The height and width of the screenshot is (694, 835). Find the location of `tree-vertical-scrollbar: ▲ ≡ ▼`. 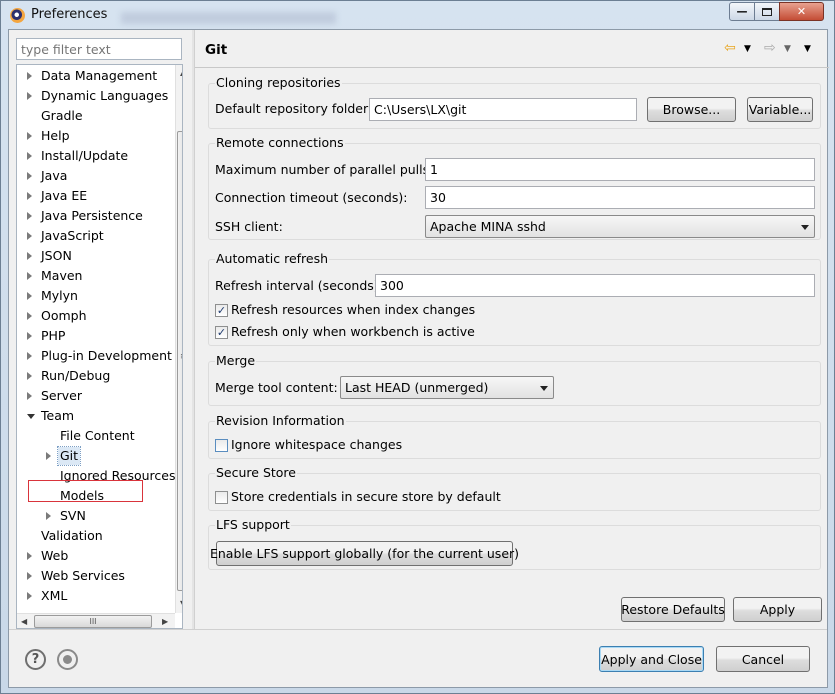

tree-vertical-scrollbar: ▲ ≡ ▼ is located at coordinates (178, 339).